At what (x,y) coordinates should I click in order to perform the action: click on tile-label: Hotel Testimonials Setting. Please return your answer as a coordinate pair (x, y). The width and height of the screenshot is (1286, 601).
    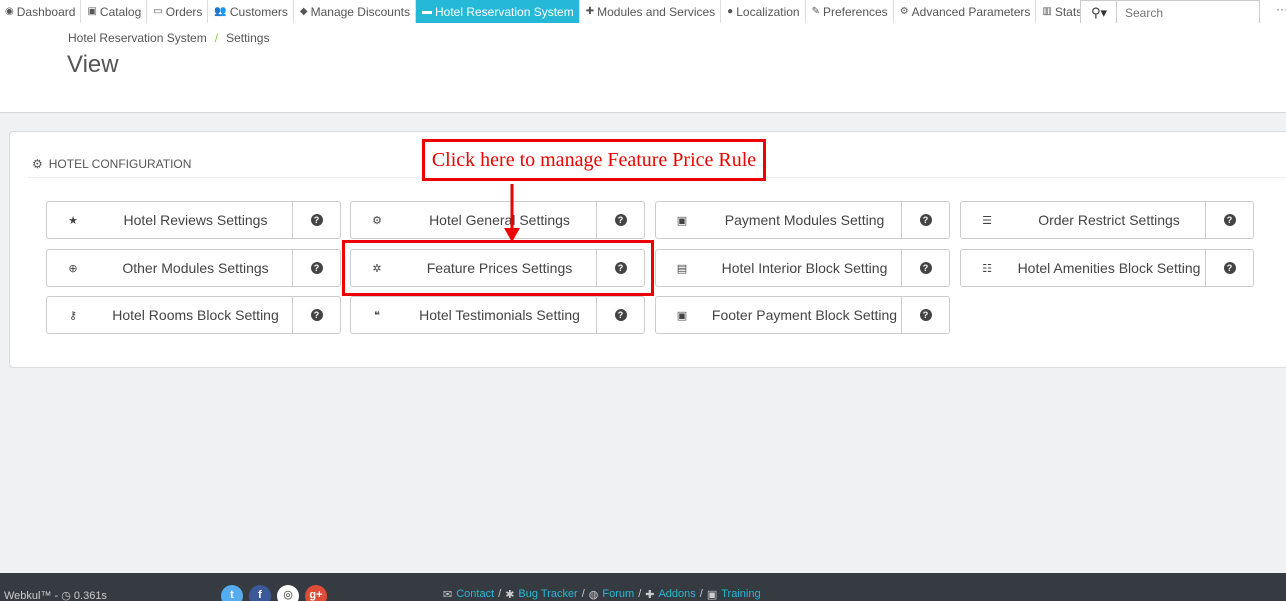
    Looking at the image, I should click on (499, 315).